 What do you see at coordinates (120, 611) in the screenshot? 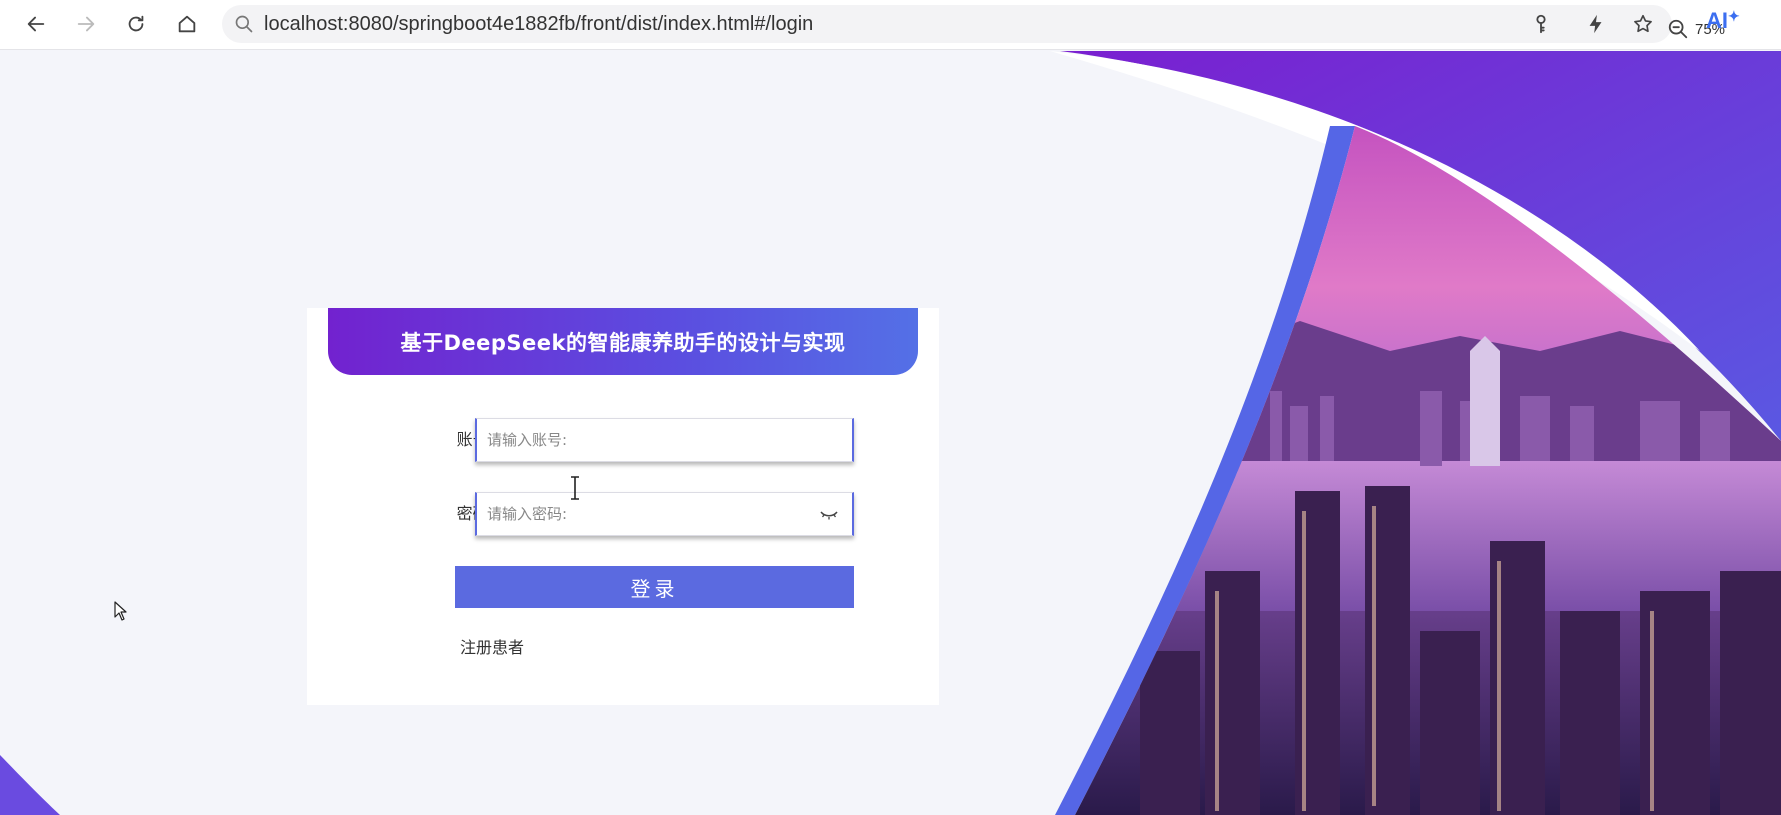
I see `mouse-pointer-icon` at bounding box center [120, 611].